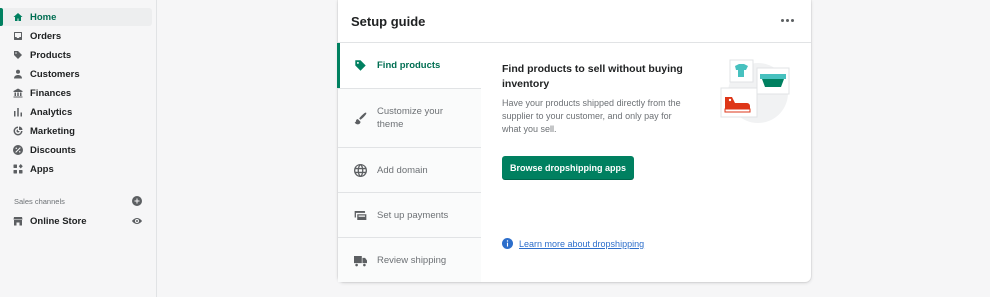  I want to click on step-set-up-payments: Set up payments, so click(409, 214).